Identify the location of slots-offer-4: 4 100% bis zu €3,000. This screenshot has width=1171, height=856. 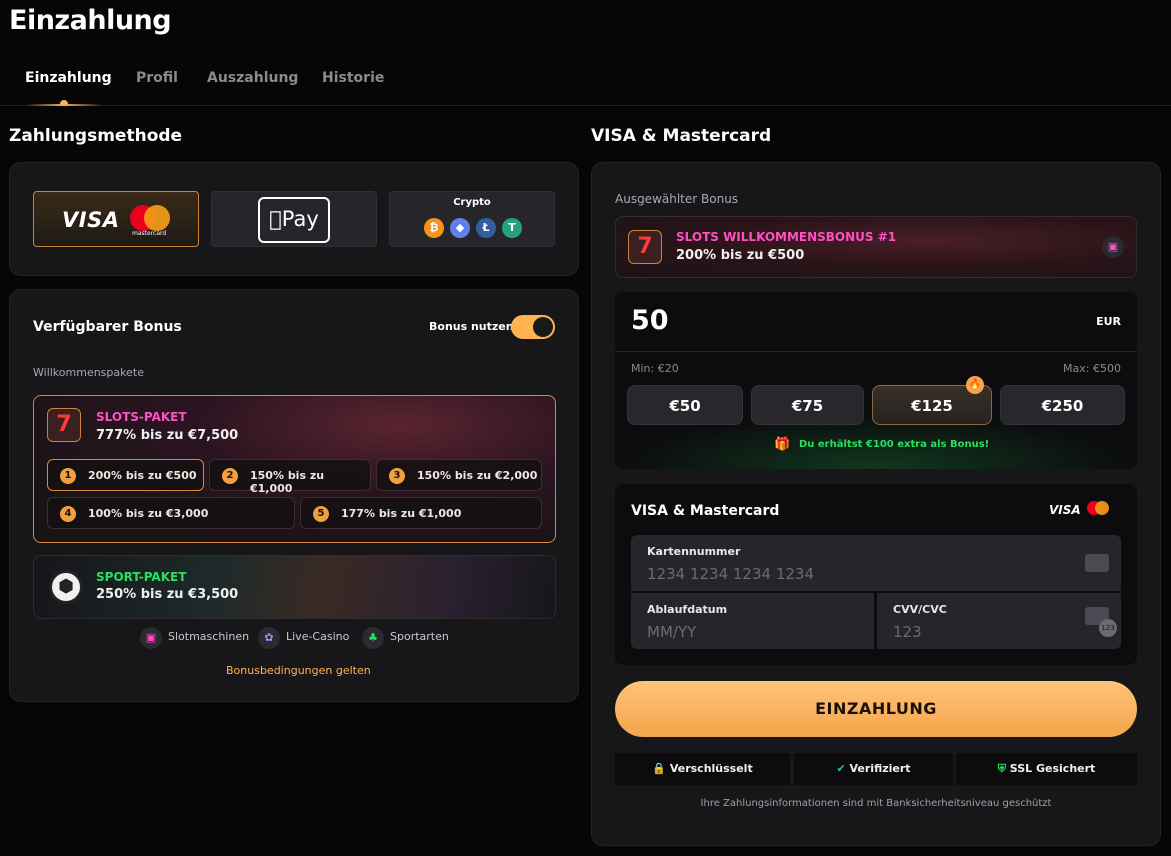
(171, 513).